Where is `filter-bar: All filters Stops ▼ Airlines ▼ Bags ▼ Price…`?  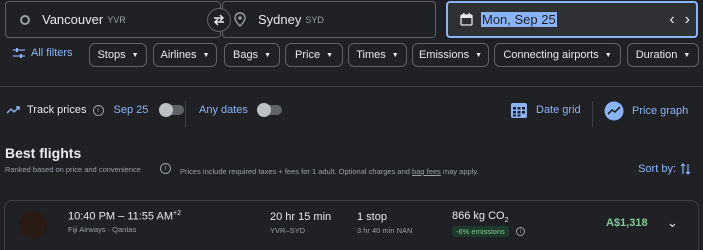 filter-bar: All filters Stops ▼ Airlines ▼ Bags ▼ Price… is located at coordinates (351, 55).